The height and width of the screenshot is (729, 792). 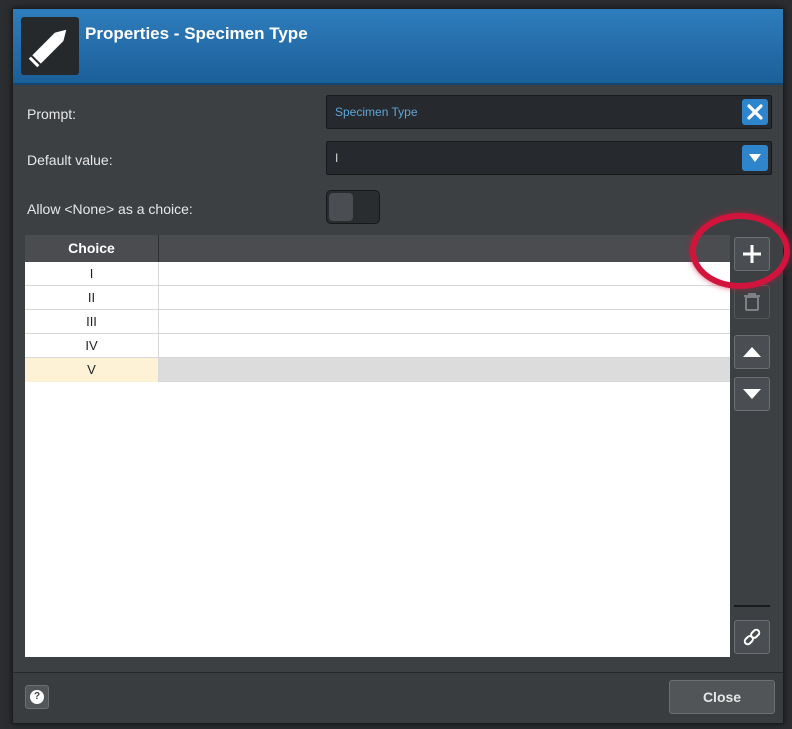 I want to click on prompt-input-value: Specimen Type, so click(x=376, y=112).